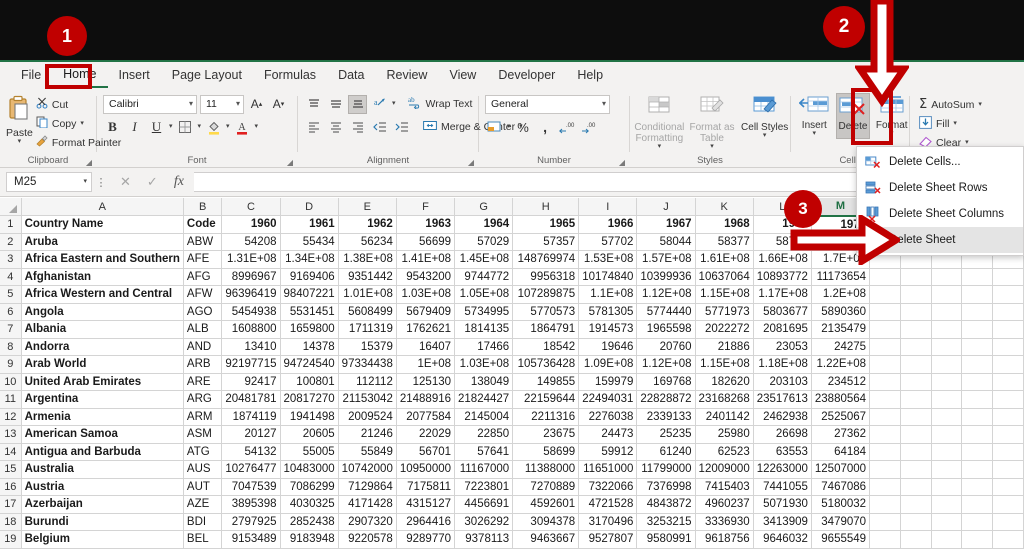 Image resolution: width=1024 pixels, height=549 pixels. What do you see at coordinates (101, 182) in the screenshot?
I see `formula-bar-options: ⋮` at bounding box center [101, 182].